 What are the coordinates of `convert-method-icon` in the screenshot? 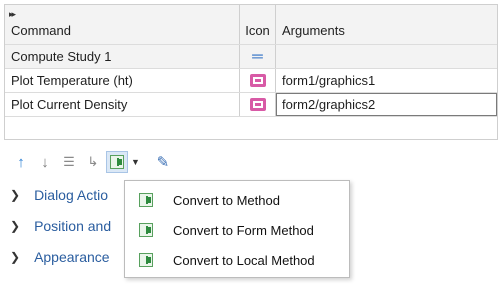 It's located at (117, 162).